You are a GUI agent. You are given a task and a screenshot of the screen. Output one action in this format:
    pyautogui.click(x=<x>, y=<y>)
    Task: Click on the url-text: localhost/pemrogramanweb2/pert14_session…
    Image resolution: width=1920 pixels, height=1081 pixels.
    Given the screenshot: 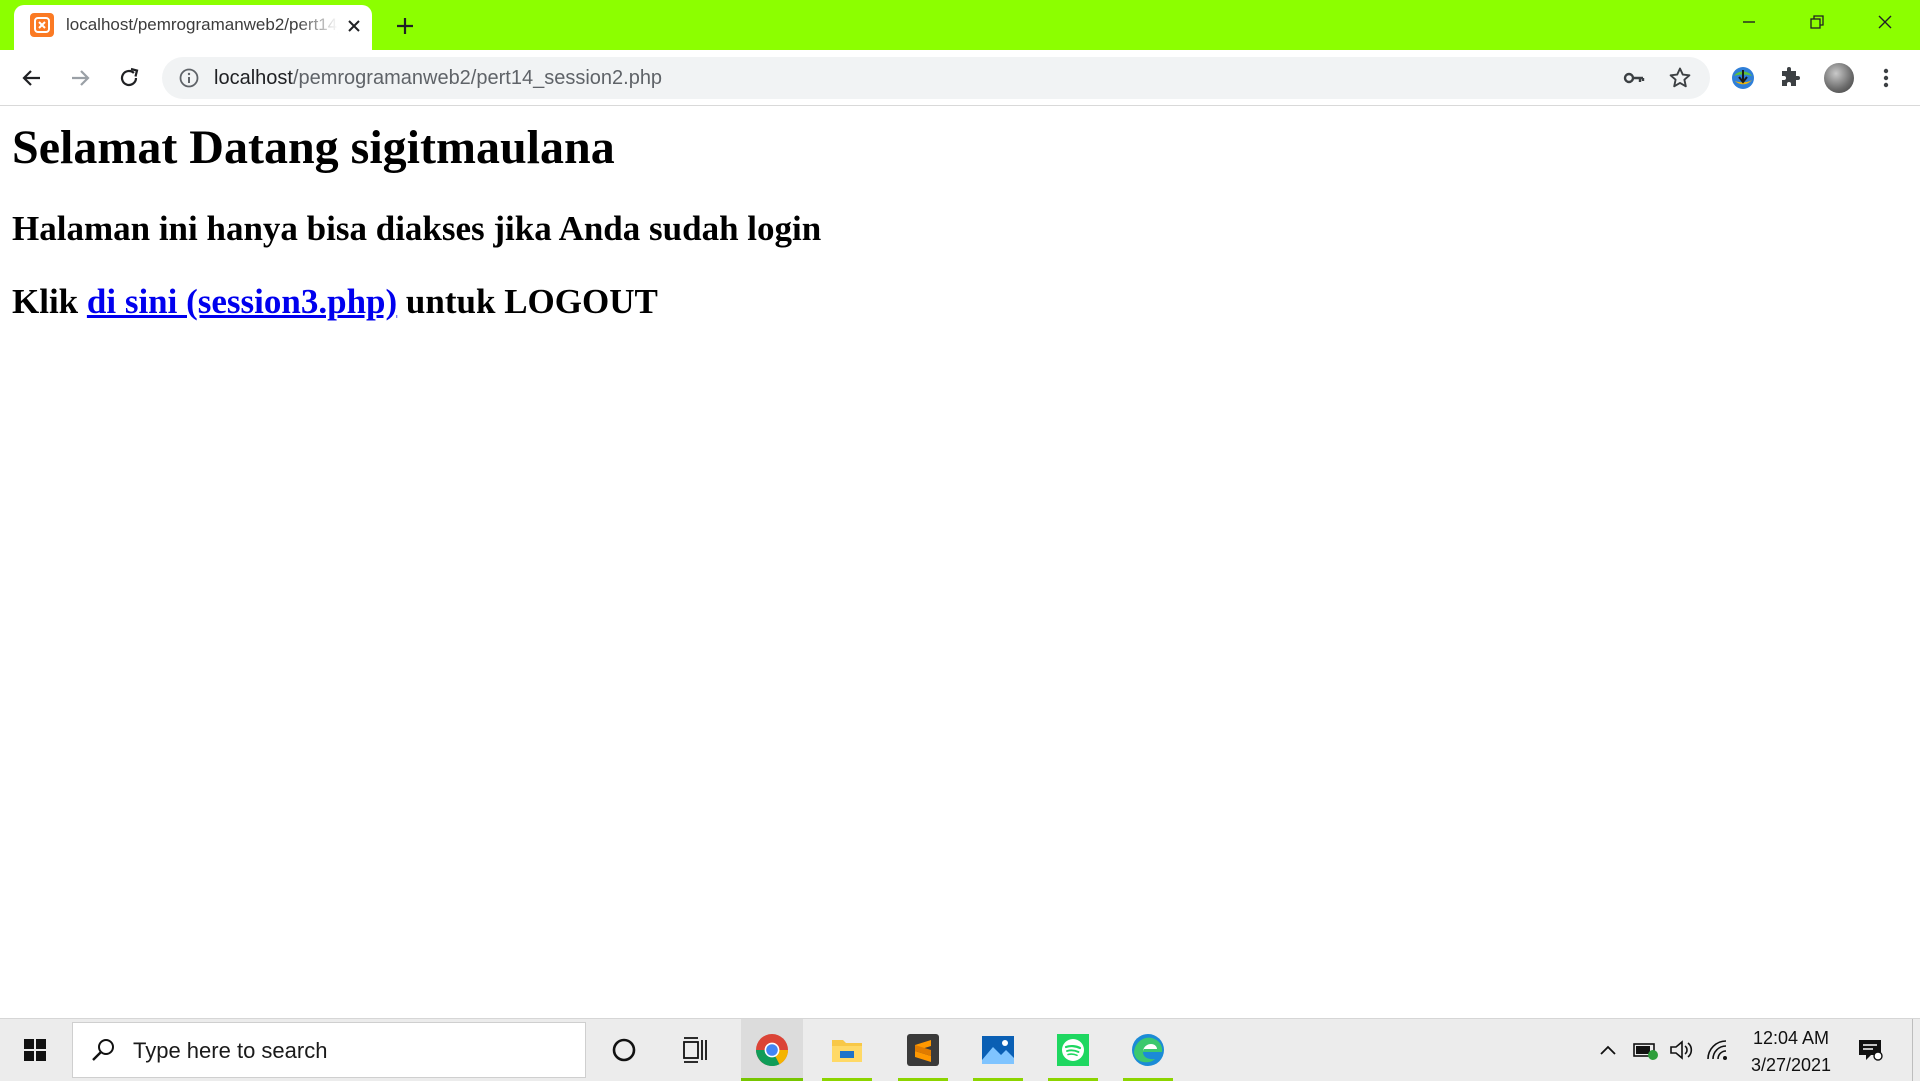 What is the action you would take?
    pyautogui.click(x=438, y=78)
    